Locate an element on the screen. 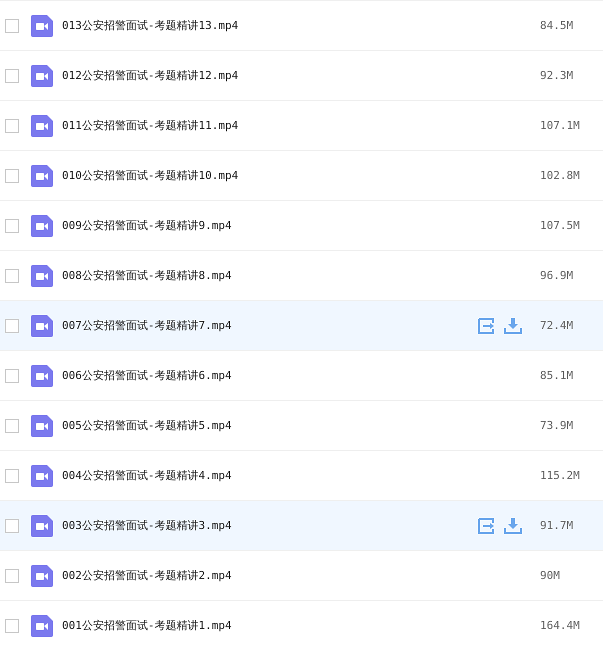 The height and width of the screenshot is (650, 603). file-name: 004公安招警面试-考题精讲4.mp4 is located at coordinates (292, 475).